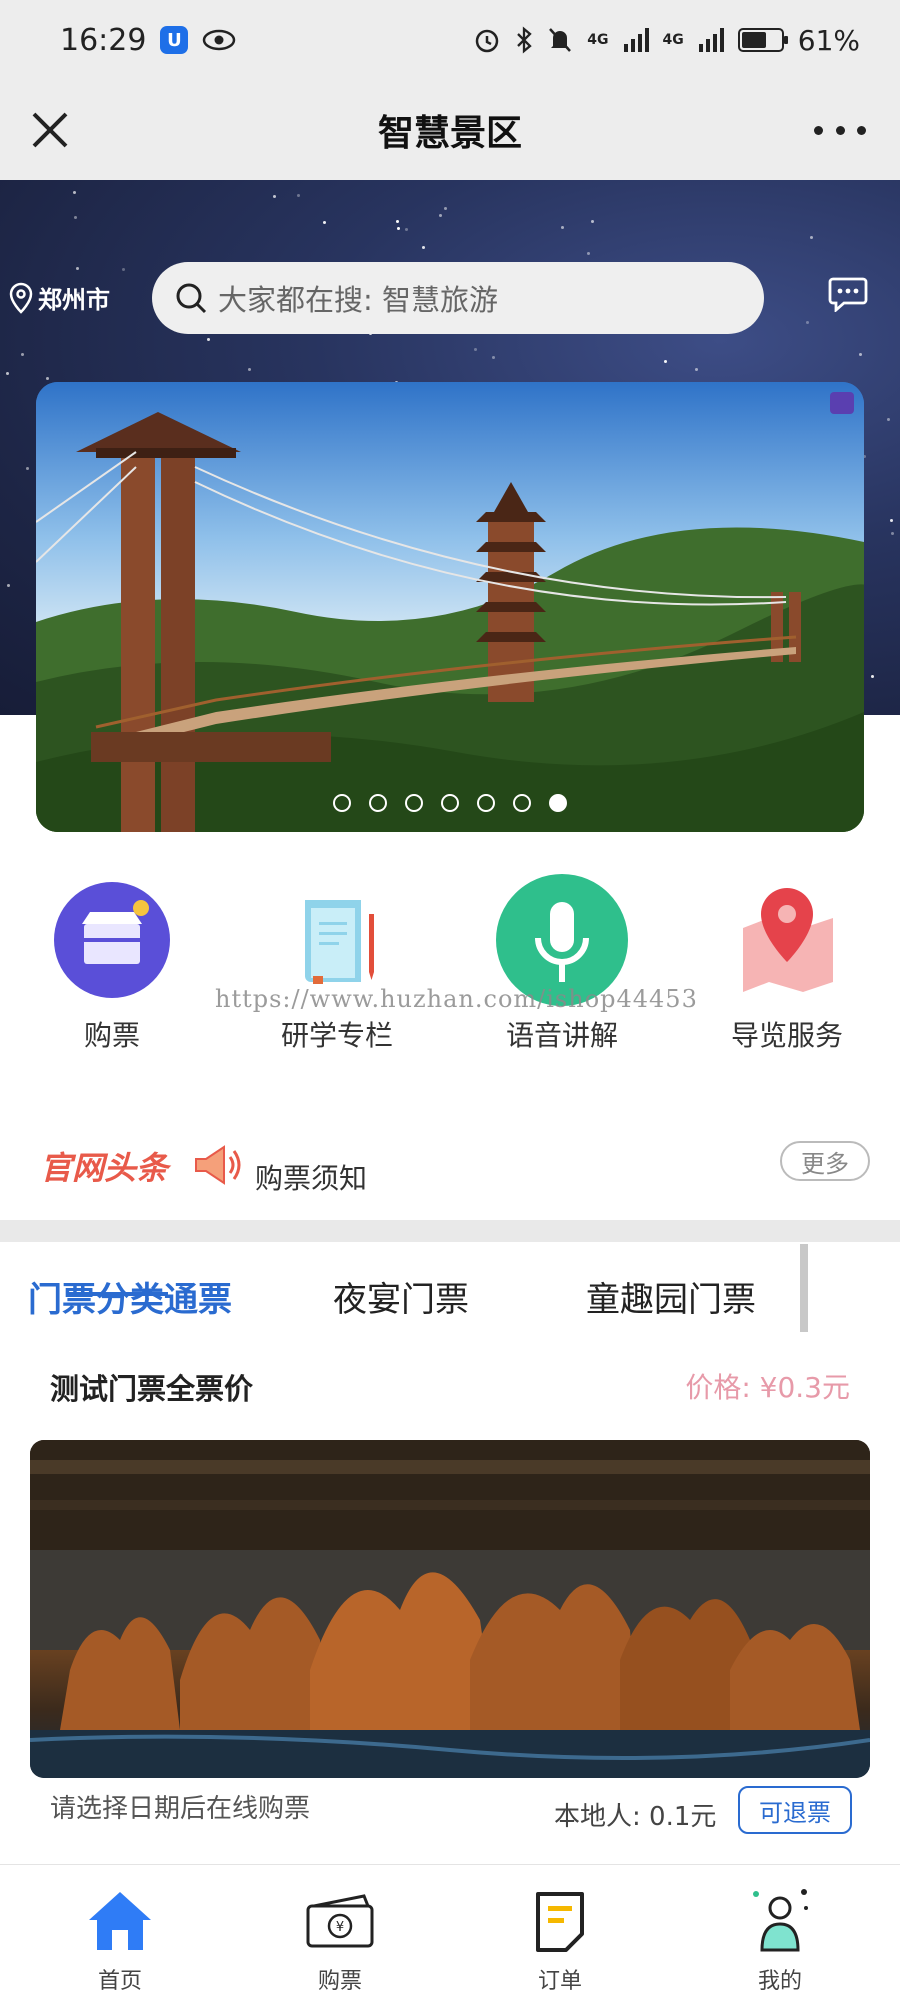  What do you see at coordinates (450, 1175) in the screenshot?
I see `news-ticker: 官网头条 购票须知 更多` at bounding box center [450, 1175].